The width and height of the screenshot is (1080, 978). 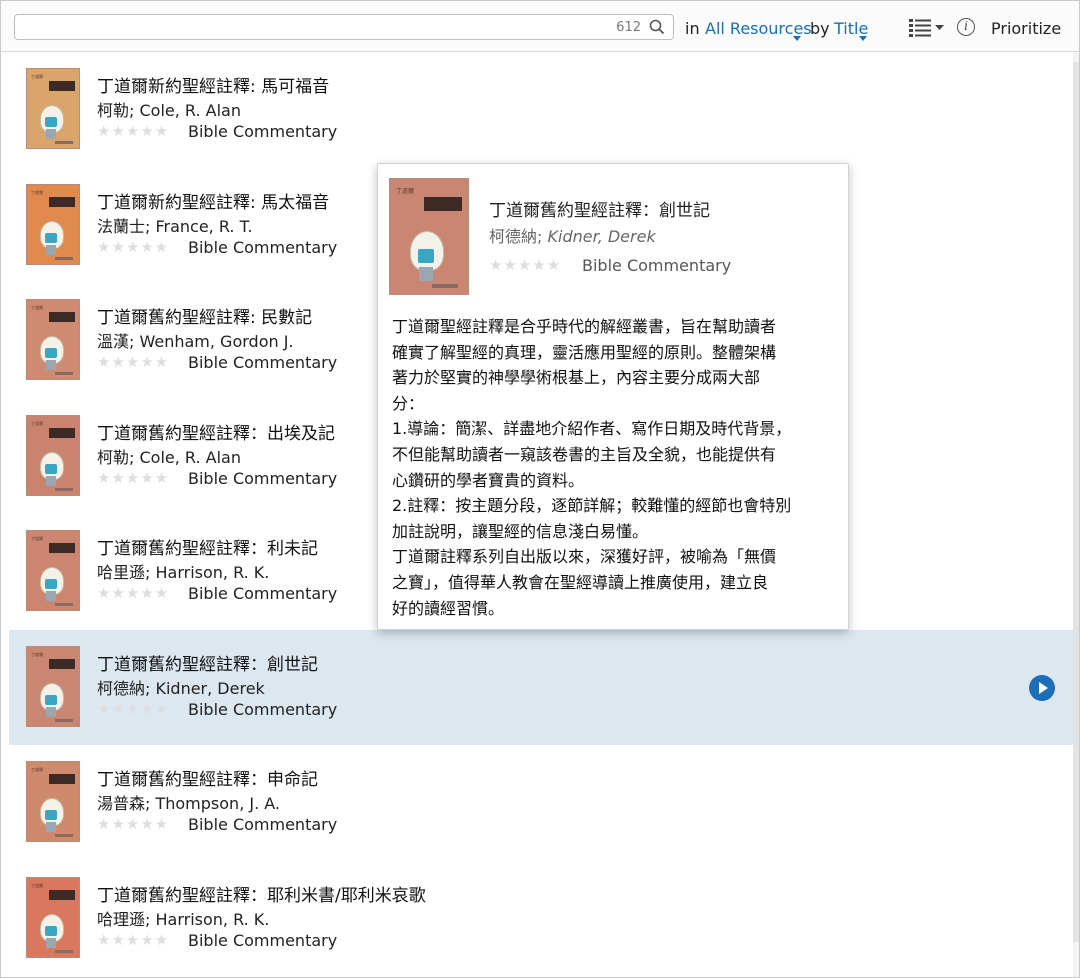 I want to click on description-line: 好的讀經習慣。, so click(x=448, y=608).